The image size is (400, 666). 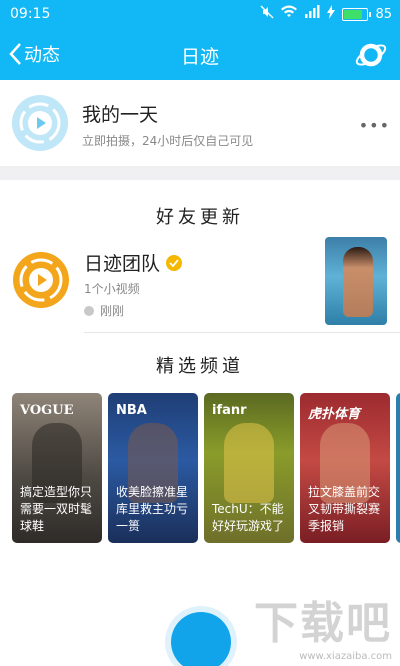 What do you see at coordinates (56, 509) in the screenshot?
I see `channel-caption: 搞定造型你只需要一双时髦球鞋` at bounding box center [56, 509].